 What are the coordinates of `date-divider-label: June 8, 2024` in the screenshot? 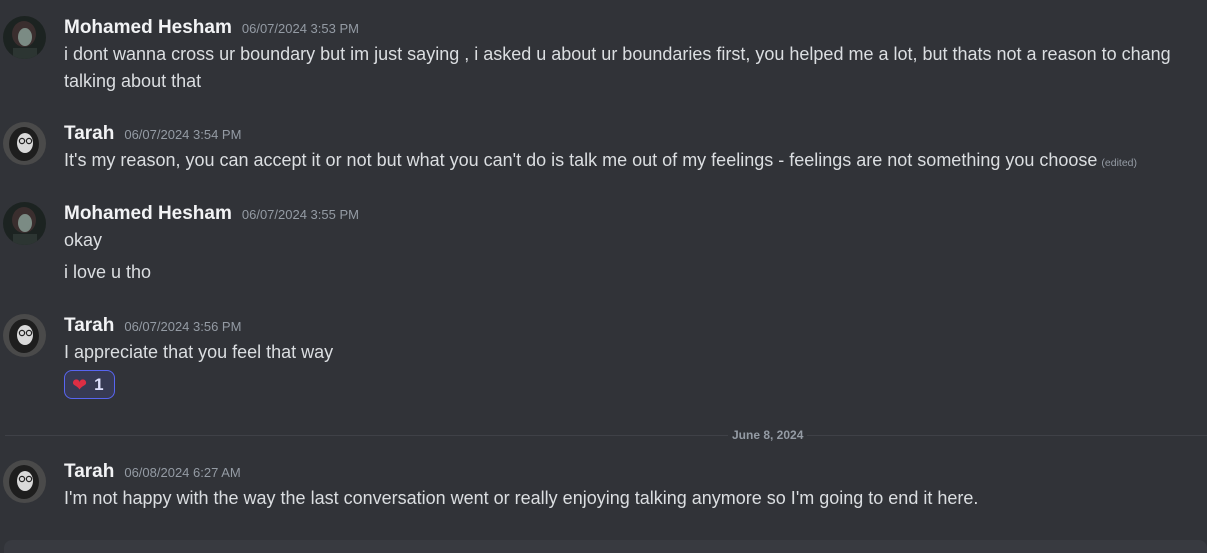 It's located at (768, 435).